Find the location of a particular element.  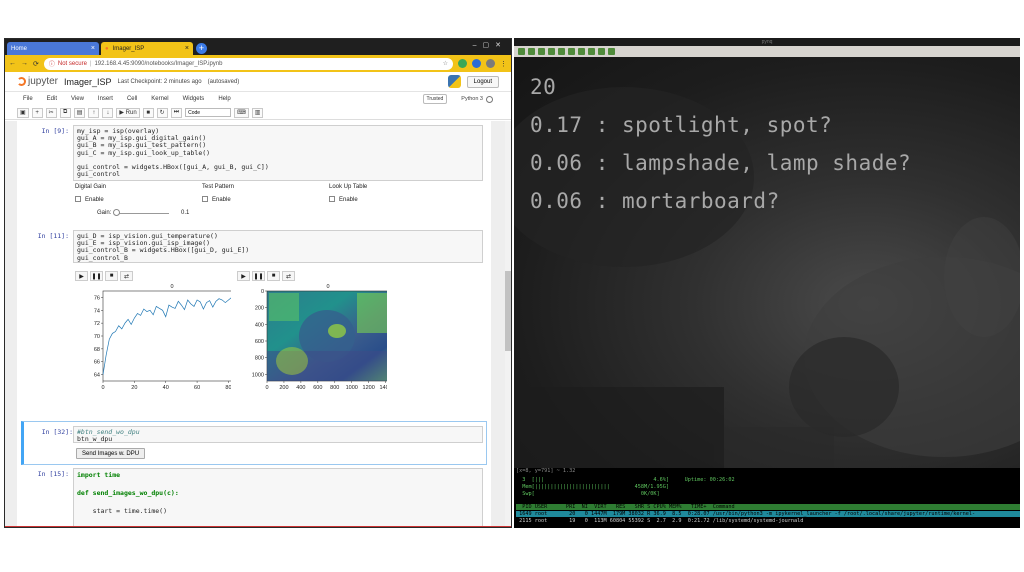

back-icon is located at coordinates (531, 51).